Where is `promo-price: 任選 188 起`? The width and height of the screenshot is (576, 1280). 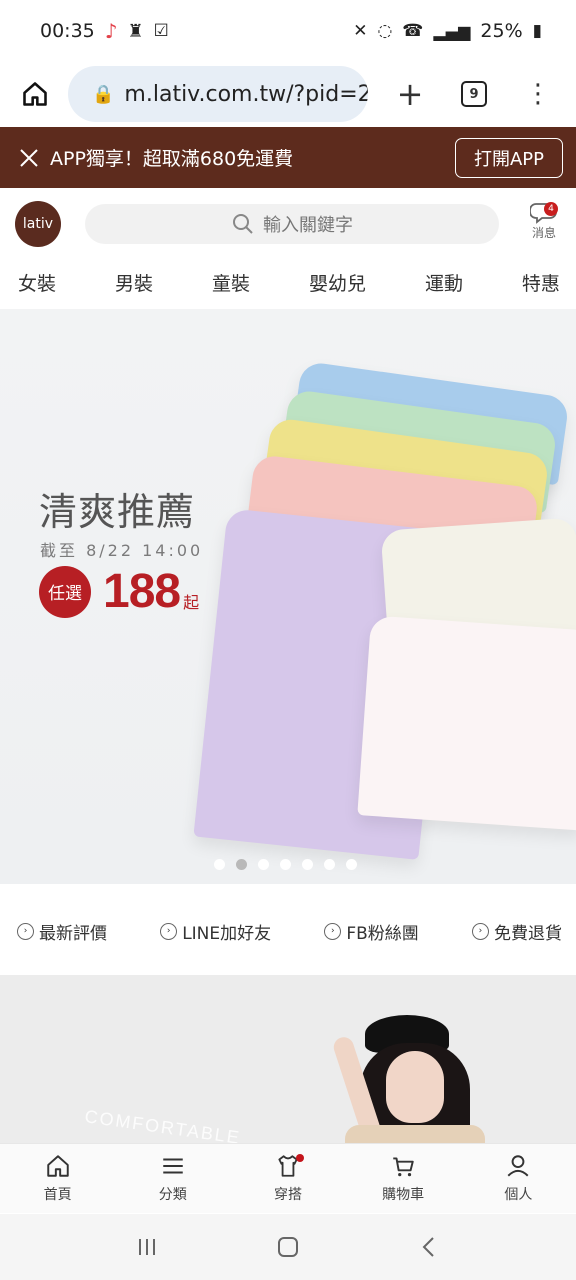
promo-price: 任選 188 起 is located at coordinates (119, 591).